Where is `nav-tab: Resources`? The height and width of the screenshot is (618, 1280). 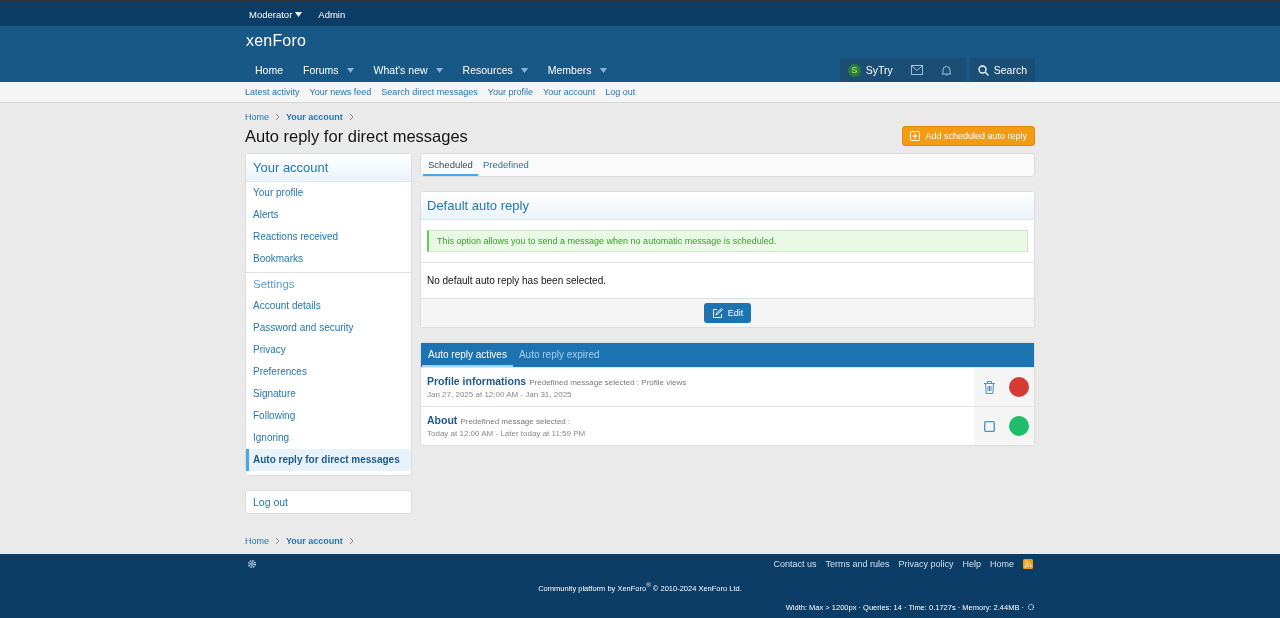 nav-tab: Resources is located at coordinates (495, 70).